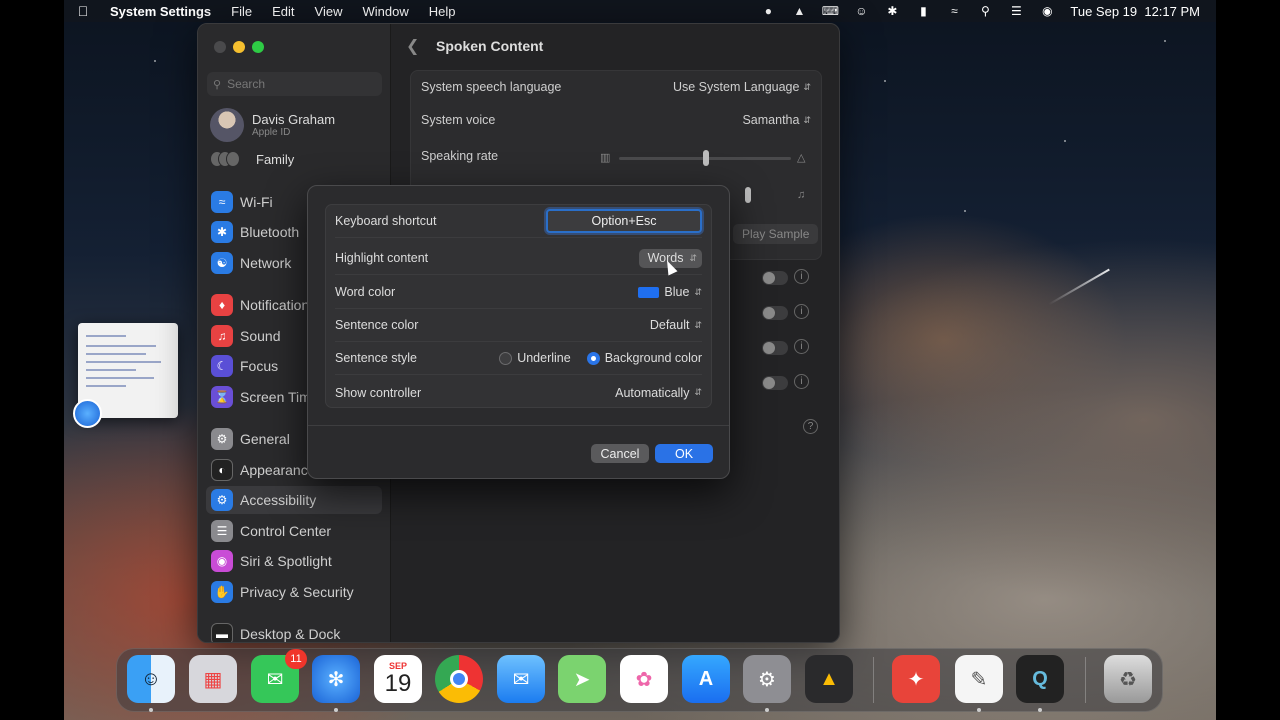  Describe the element at coordinates (227, 125) in the screenshot. I see `avatar` at that location.